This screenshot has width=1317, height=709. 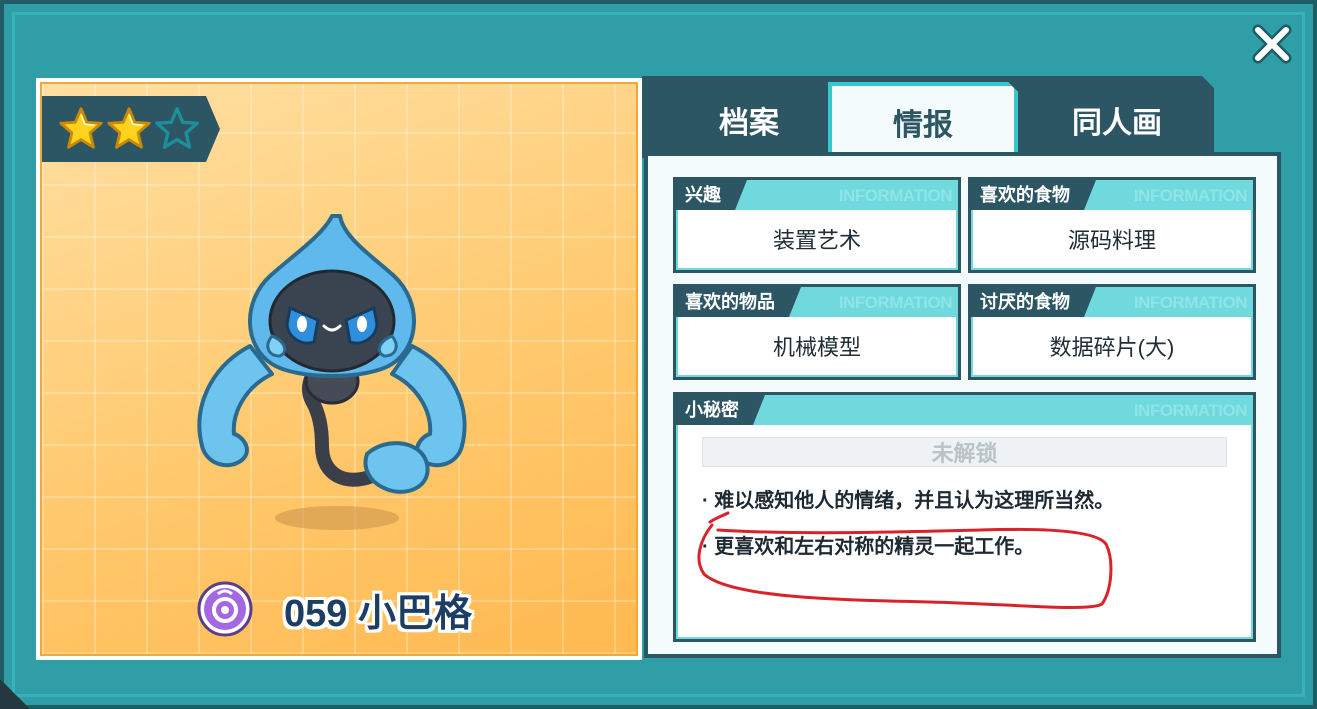 I want to click on disliked-food-card: 讨厌的食物 INFORMATION 数据碎片(大), so click(x=1112, y=332).